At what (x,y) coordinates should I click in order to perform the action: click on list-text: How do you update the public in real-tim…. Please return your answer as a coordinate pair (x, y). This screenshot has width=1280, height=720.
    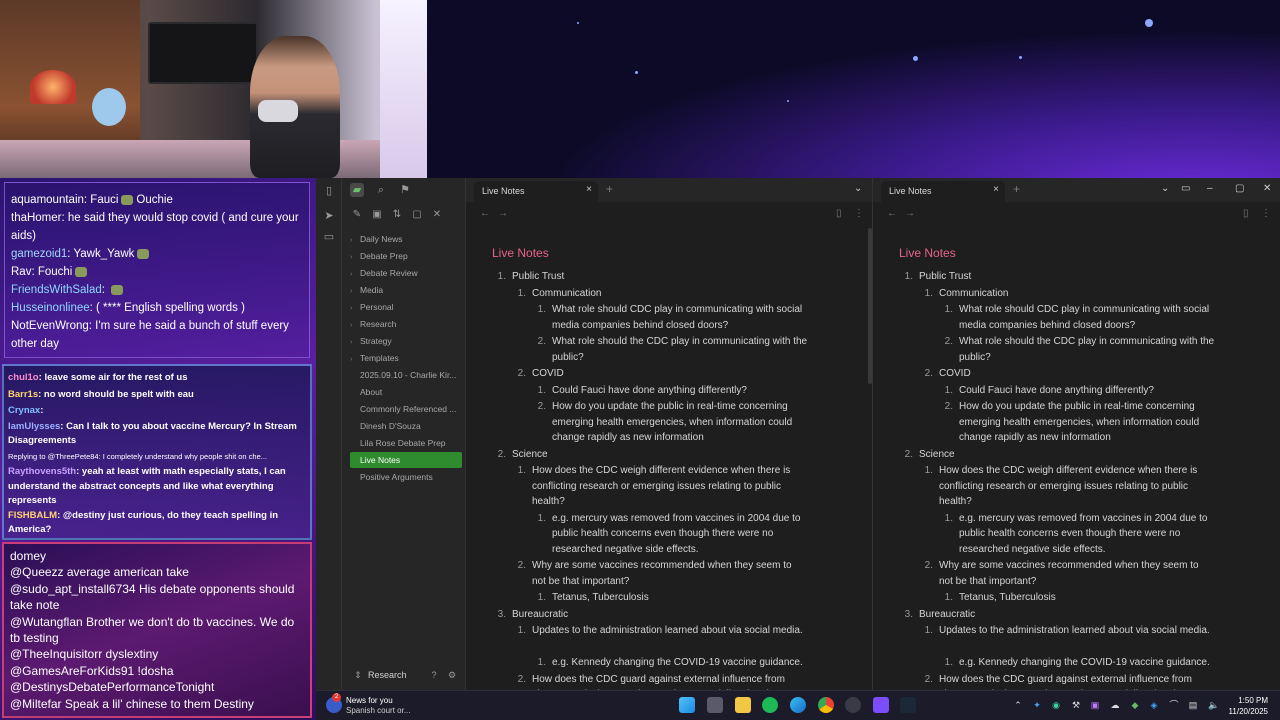
    Looking at the image, I should click on (1079, 422).